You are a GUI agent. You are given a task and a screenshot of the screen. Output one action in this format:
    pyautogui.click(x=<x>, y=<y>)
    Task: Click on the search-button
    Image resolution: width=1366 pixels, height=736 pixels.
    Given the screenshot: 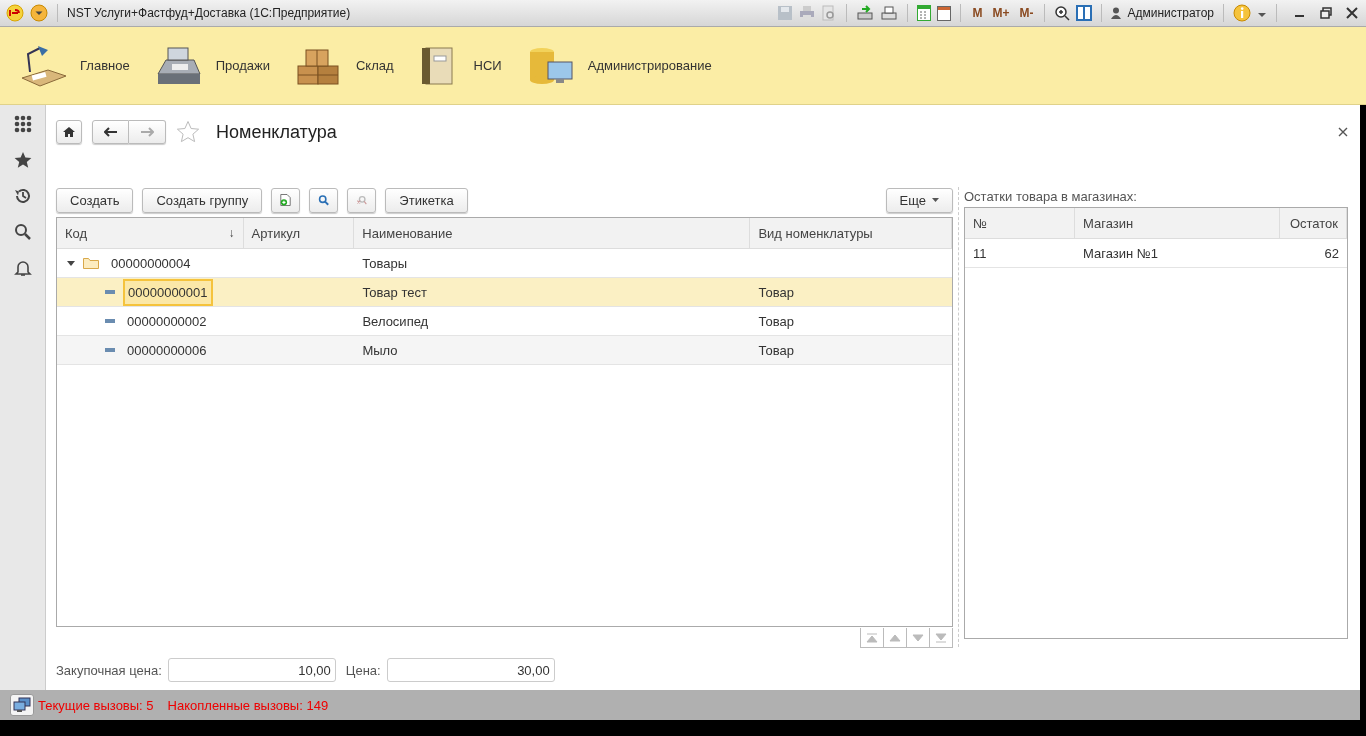 What is the action you would take?
    pyautogui.click(x=324, y=200)
    